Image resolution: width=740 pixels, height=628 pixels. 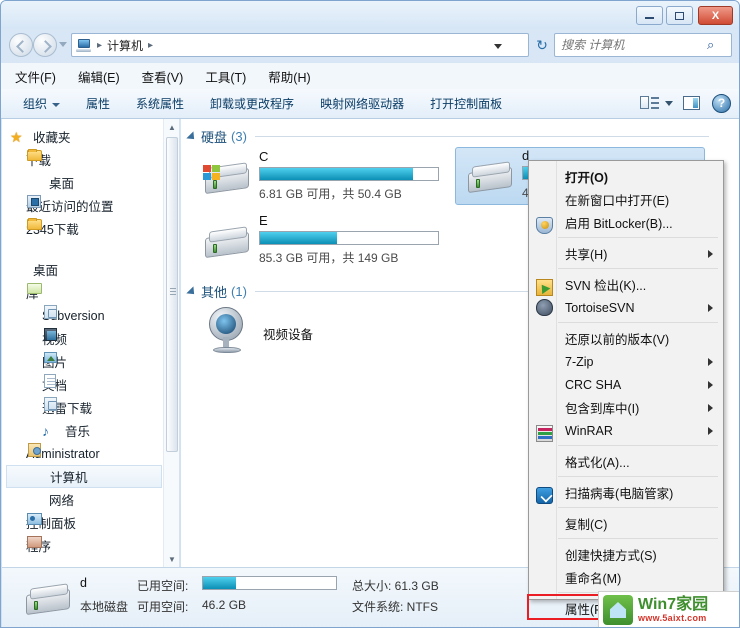 What do you see at coordinates (626, 577) in the screenshot?
I see `context-menu-item-重命名M: 重命名(M)` at bounding box center [626, 577].